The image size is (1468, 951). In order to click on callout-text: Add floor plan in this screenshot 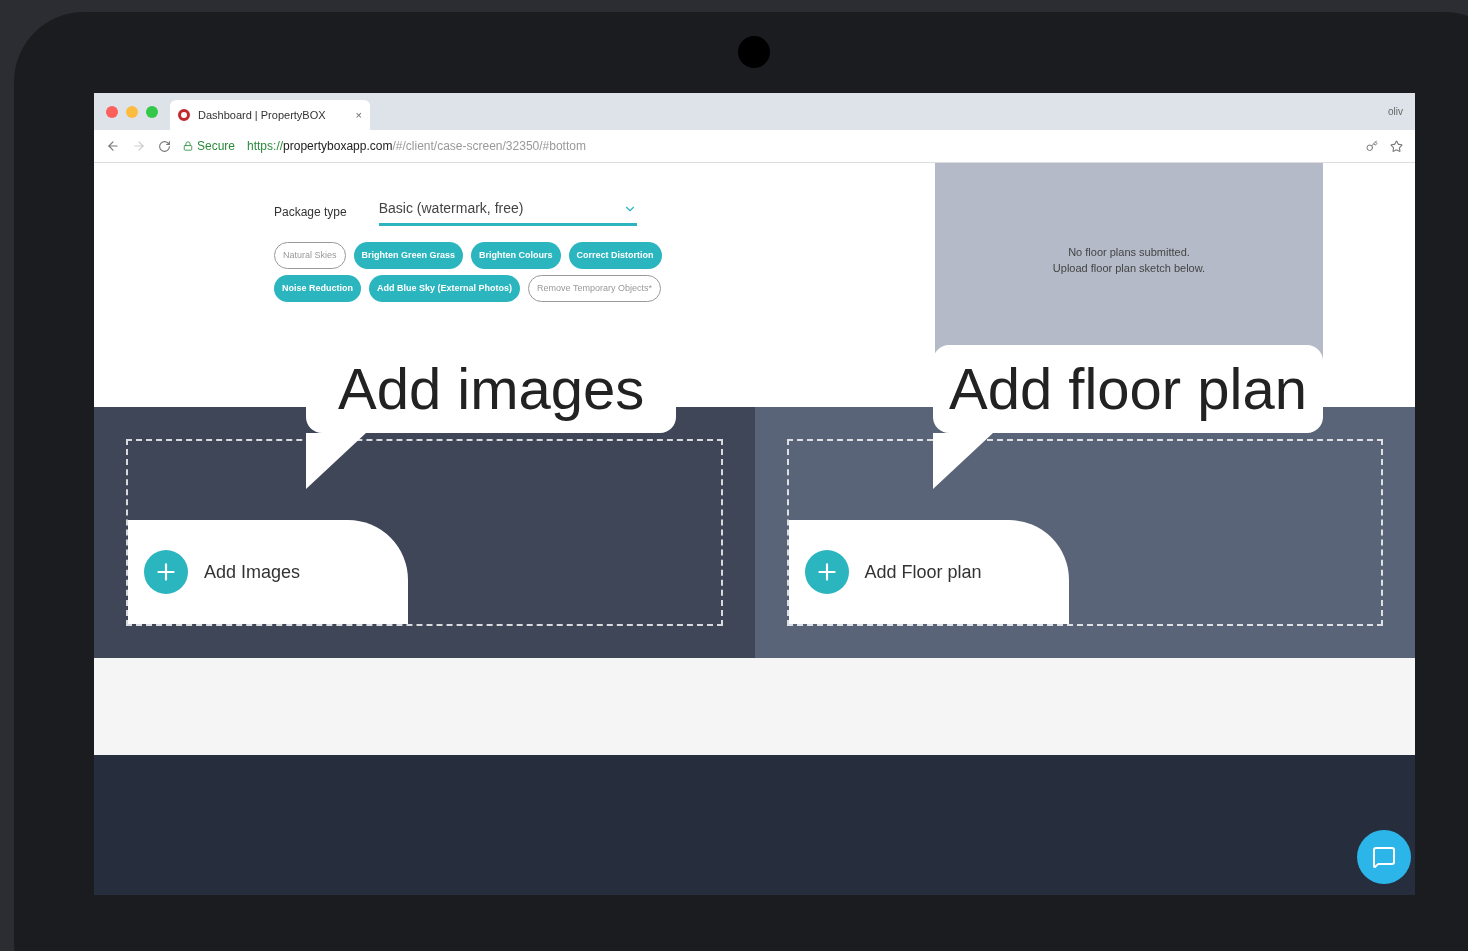, I will do `click(1128, 388)`.